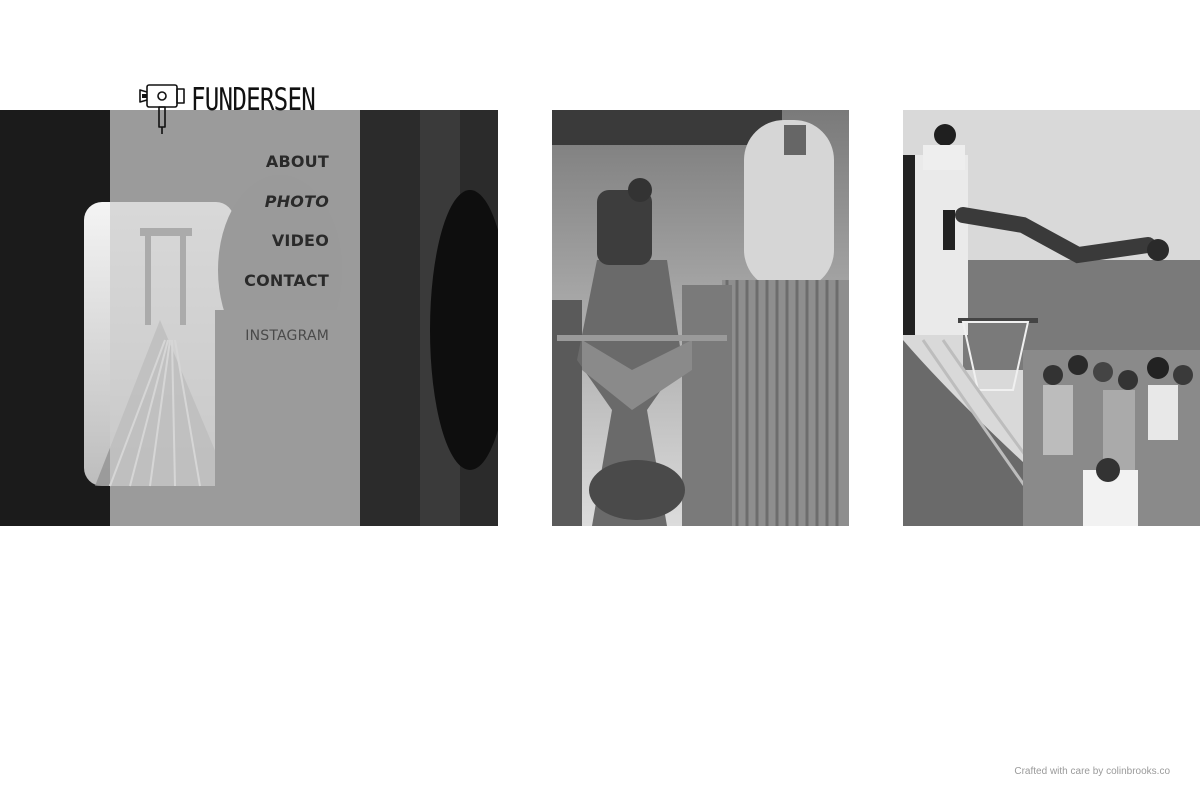  I want to click on nav-item-instagram: INSTAGRAM, so click(287, 336).